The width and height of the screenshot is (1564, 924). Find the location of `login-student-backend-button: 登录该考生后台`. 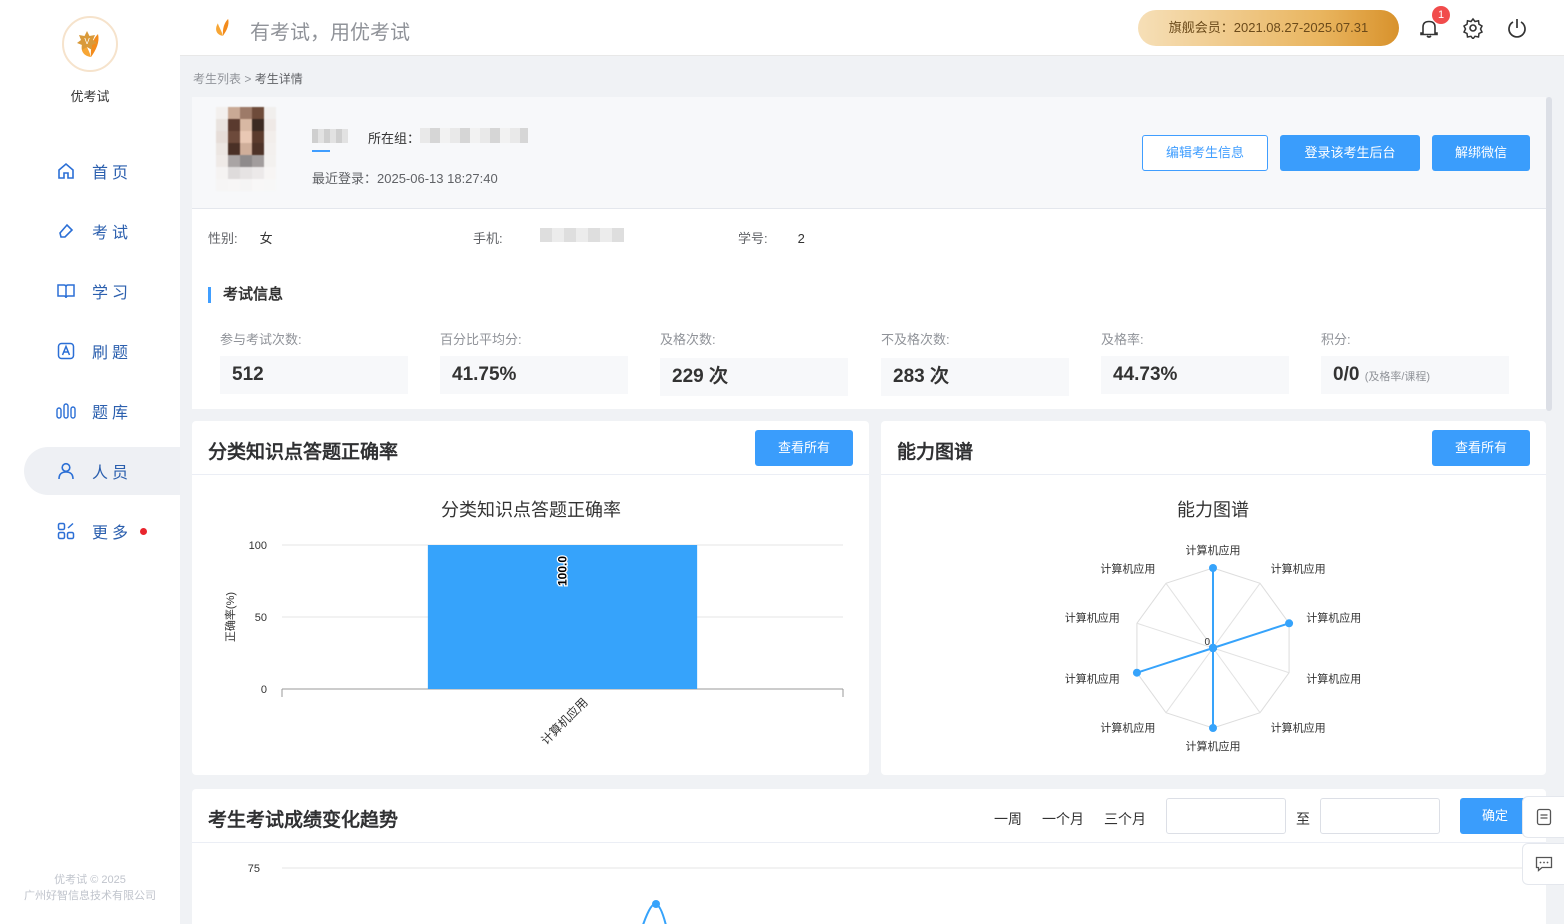

login-student-backend-button: 登录该考生后台 is located at coordinates (1350, 153).